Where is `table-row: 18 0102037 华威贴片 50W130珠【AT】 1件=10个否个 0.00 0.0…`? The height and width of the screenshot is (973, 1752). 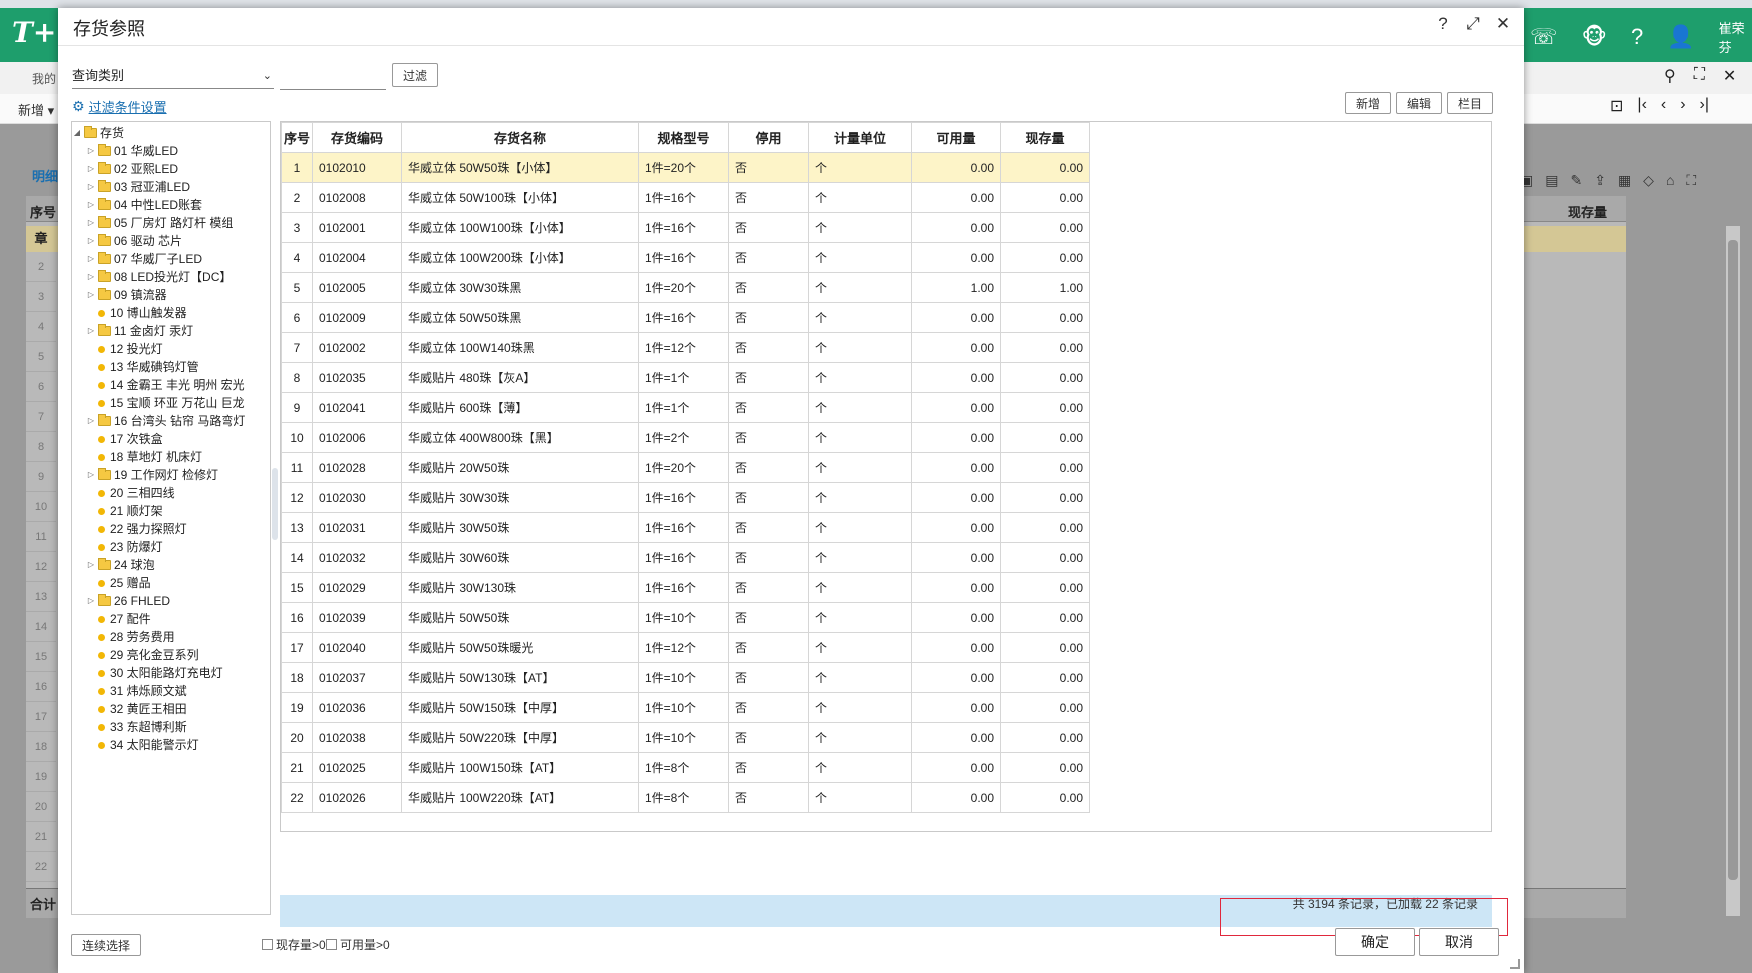
table-row: 18 0102037 华威贴片 50W130珠【AT】 1件=10个否个 0.00 0.0… is located at coordinates (685, 677).